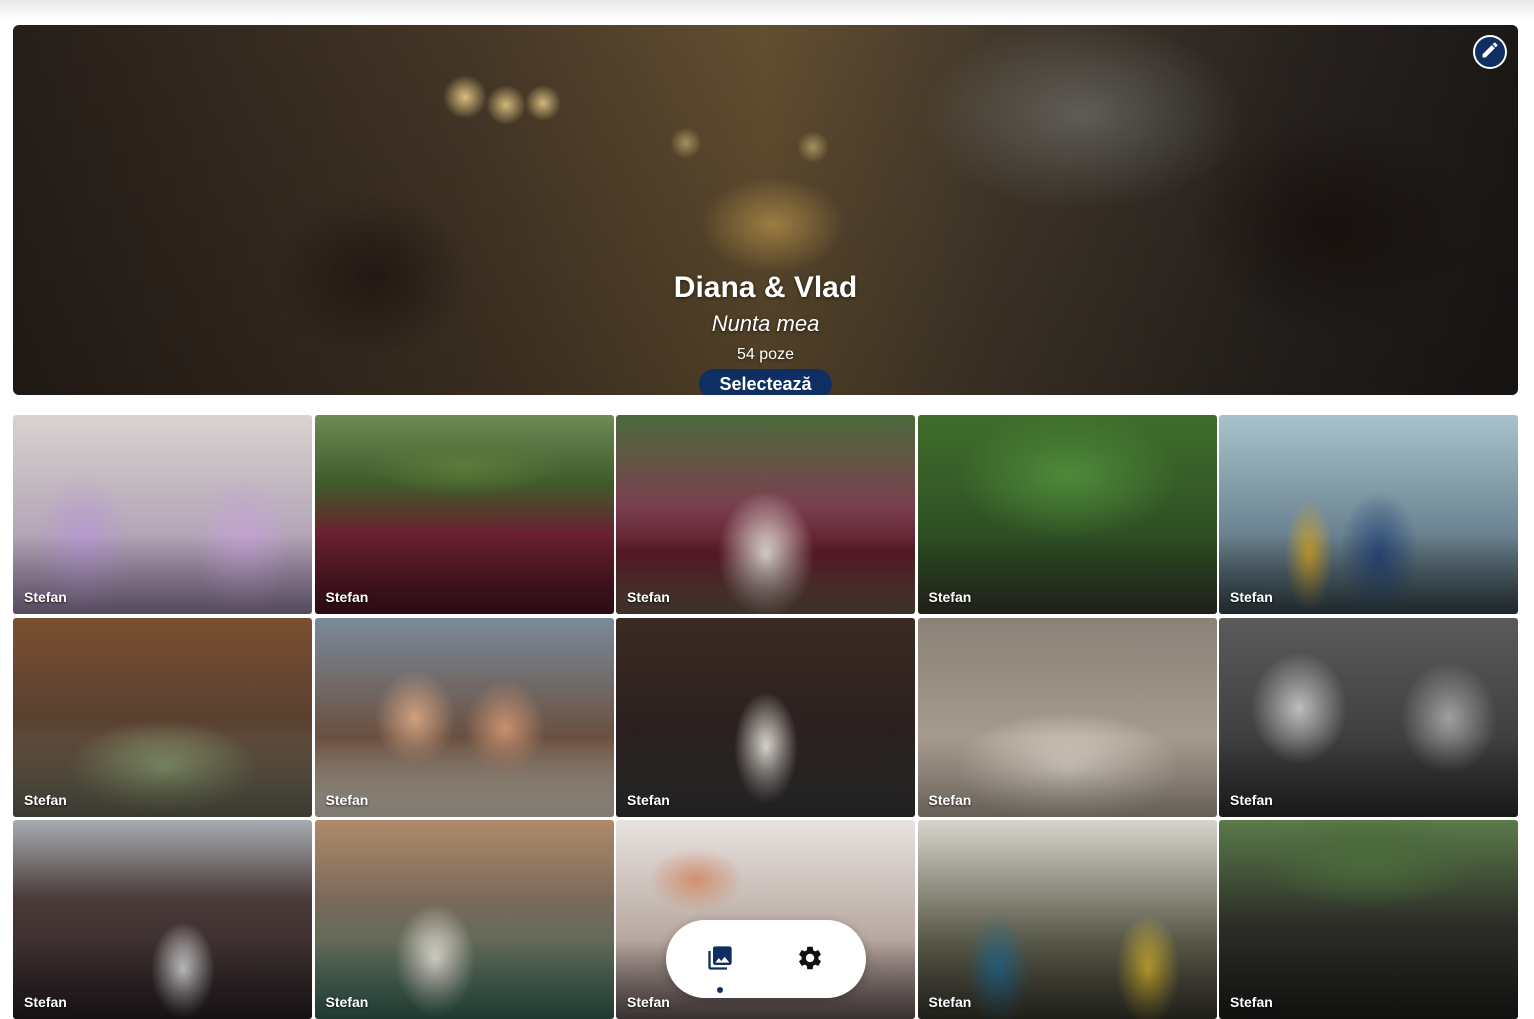 The width and height of the screenshot is (1534, 1019). Describe the element at coordinates (767, 11) in the screenshot. I see `top-bar` at that location.